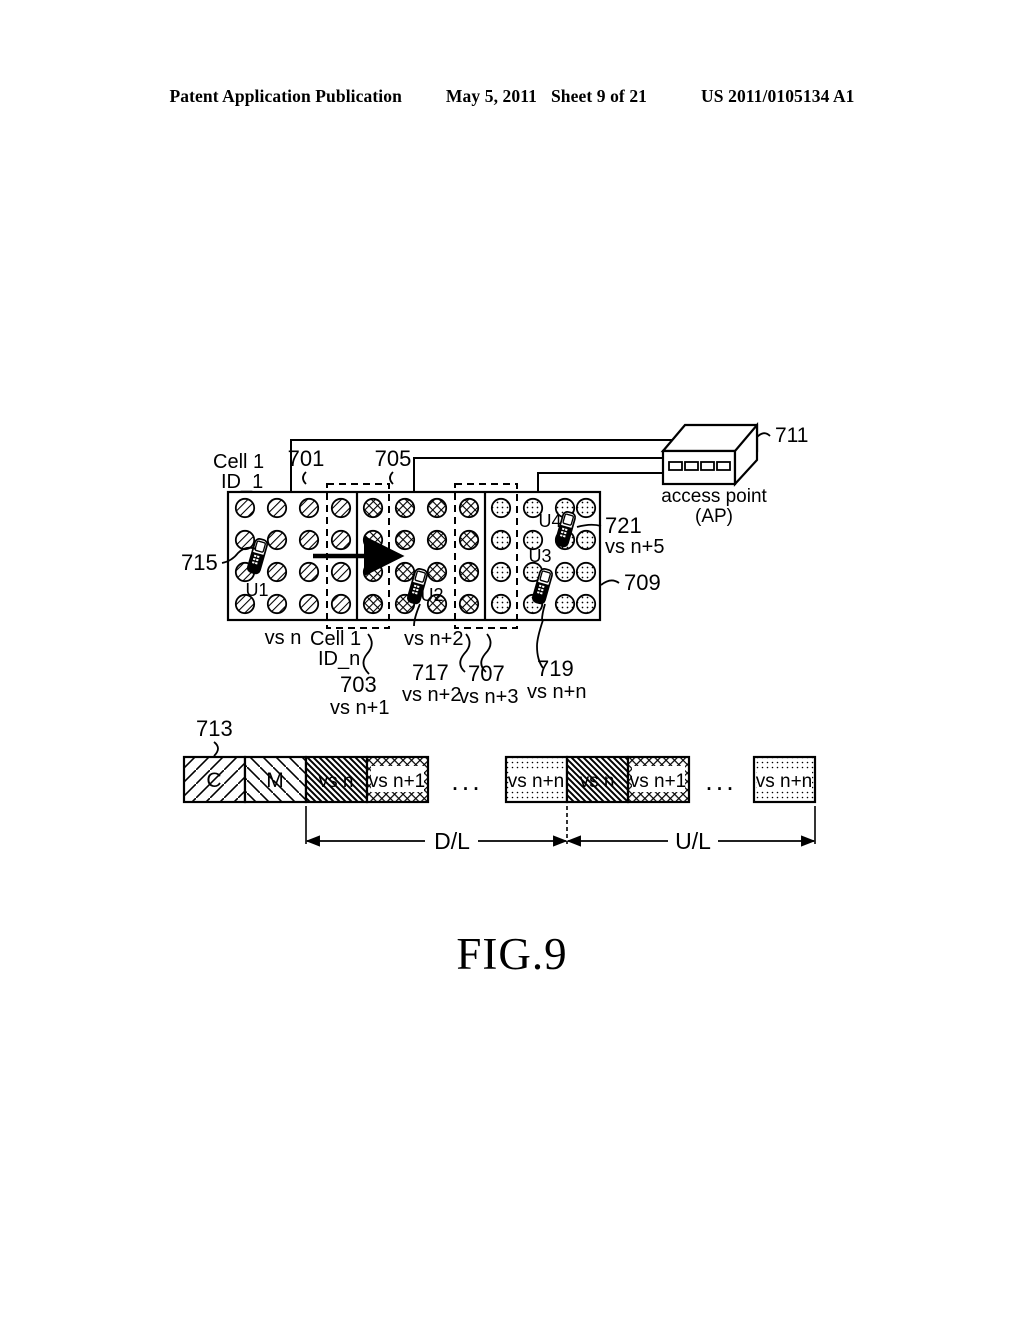 This screenshot has width=1024, height=1320. What do you see at coordinates (623, 525) in the screenshot?
I see `ref-721: 721` at bounding box center [623, 525].